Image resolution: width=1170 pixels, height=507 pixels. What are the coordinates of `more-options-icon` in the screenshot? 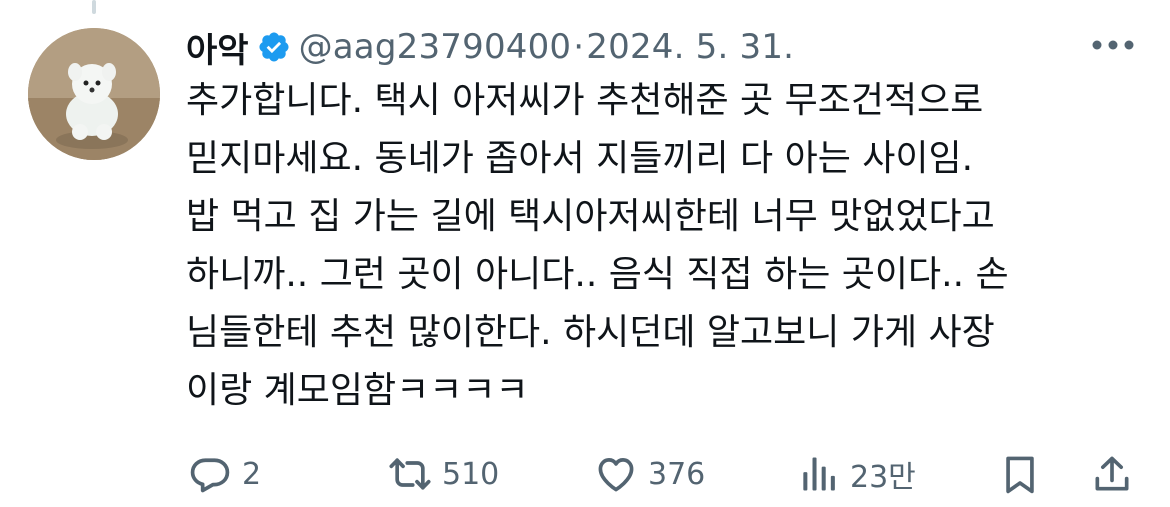 It's located at (1113, 45).